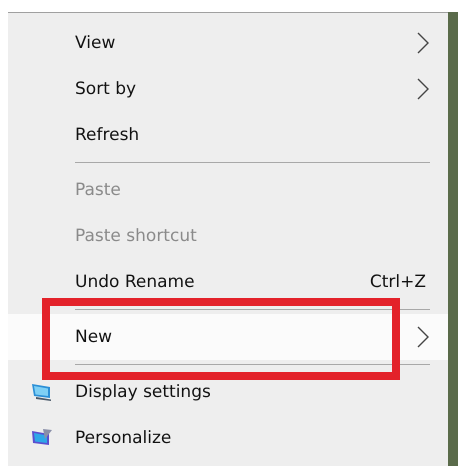 Image resolution: width=458 pixels, height=466 pixels. I want to click on menu-item: View, so click(228, 43).